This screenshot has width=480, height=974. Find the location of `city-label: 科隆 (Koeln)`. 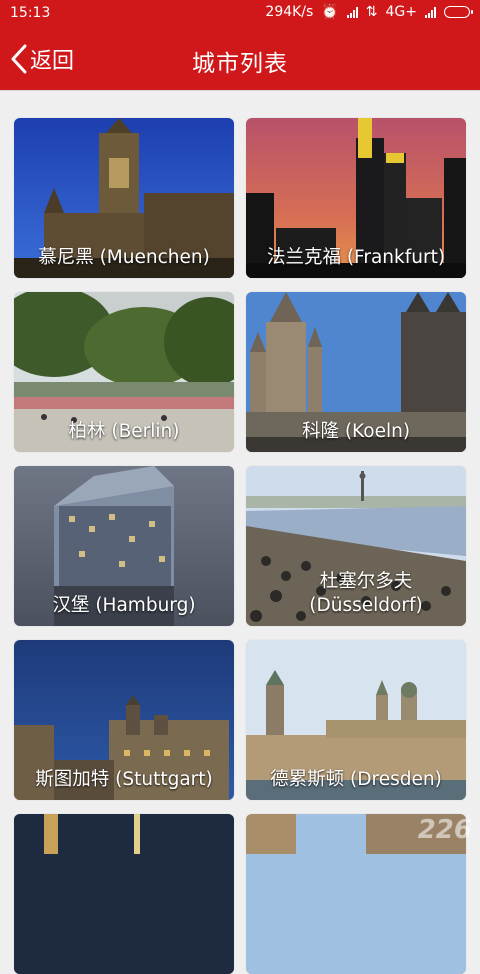

city-label: 科隆 (Koeln) is located at coordinates (356, 431).